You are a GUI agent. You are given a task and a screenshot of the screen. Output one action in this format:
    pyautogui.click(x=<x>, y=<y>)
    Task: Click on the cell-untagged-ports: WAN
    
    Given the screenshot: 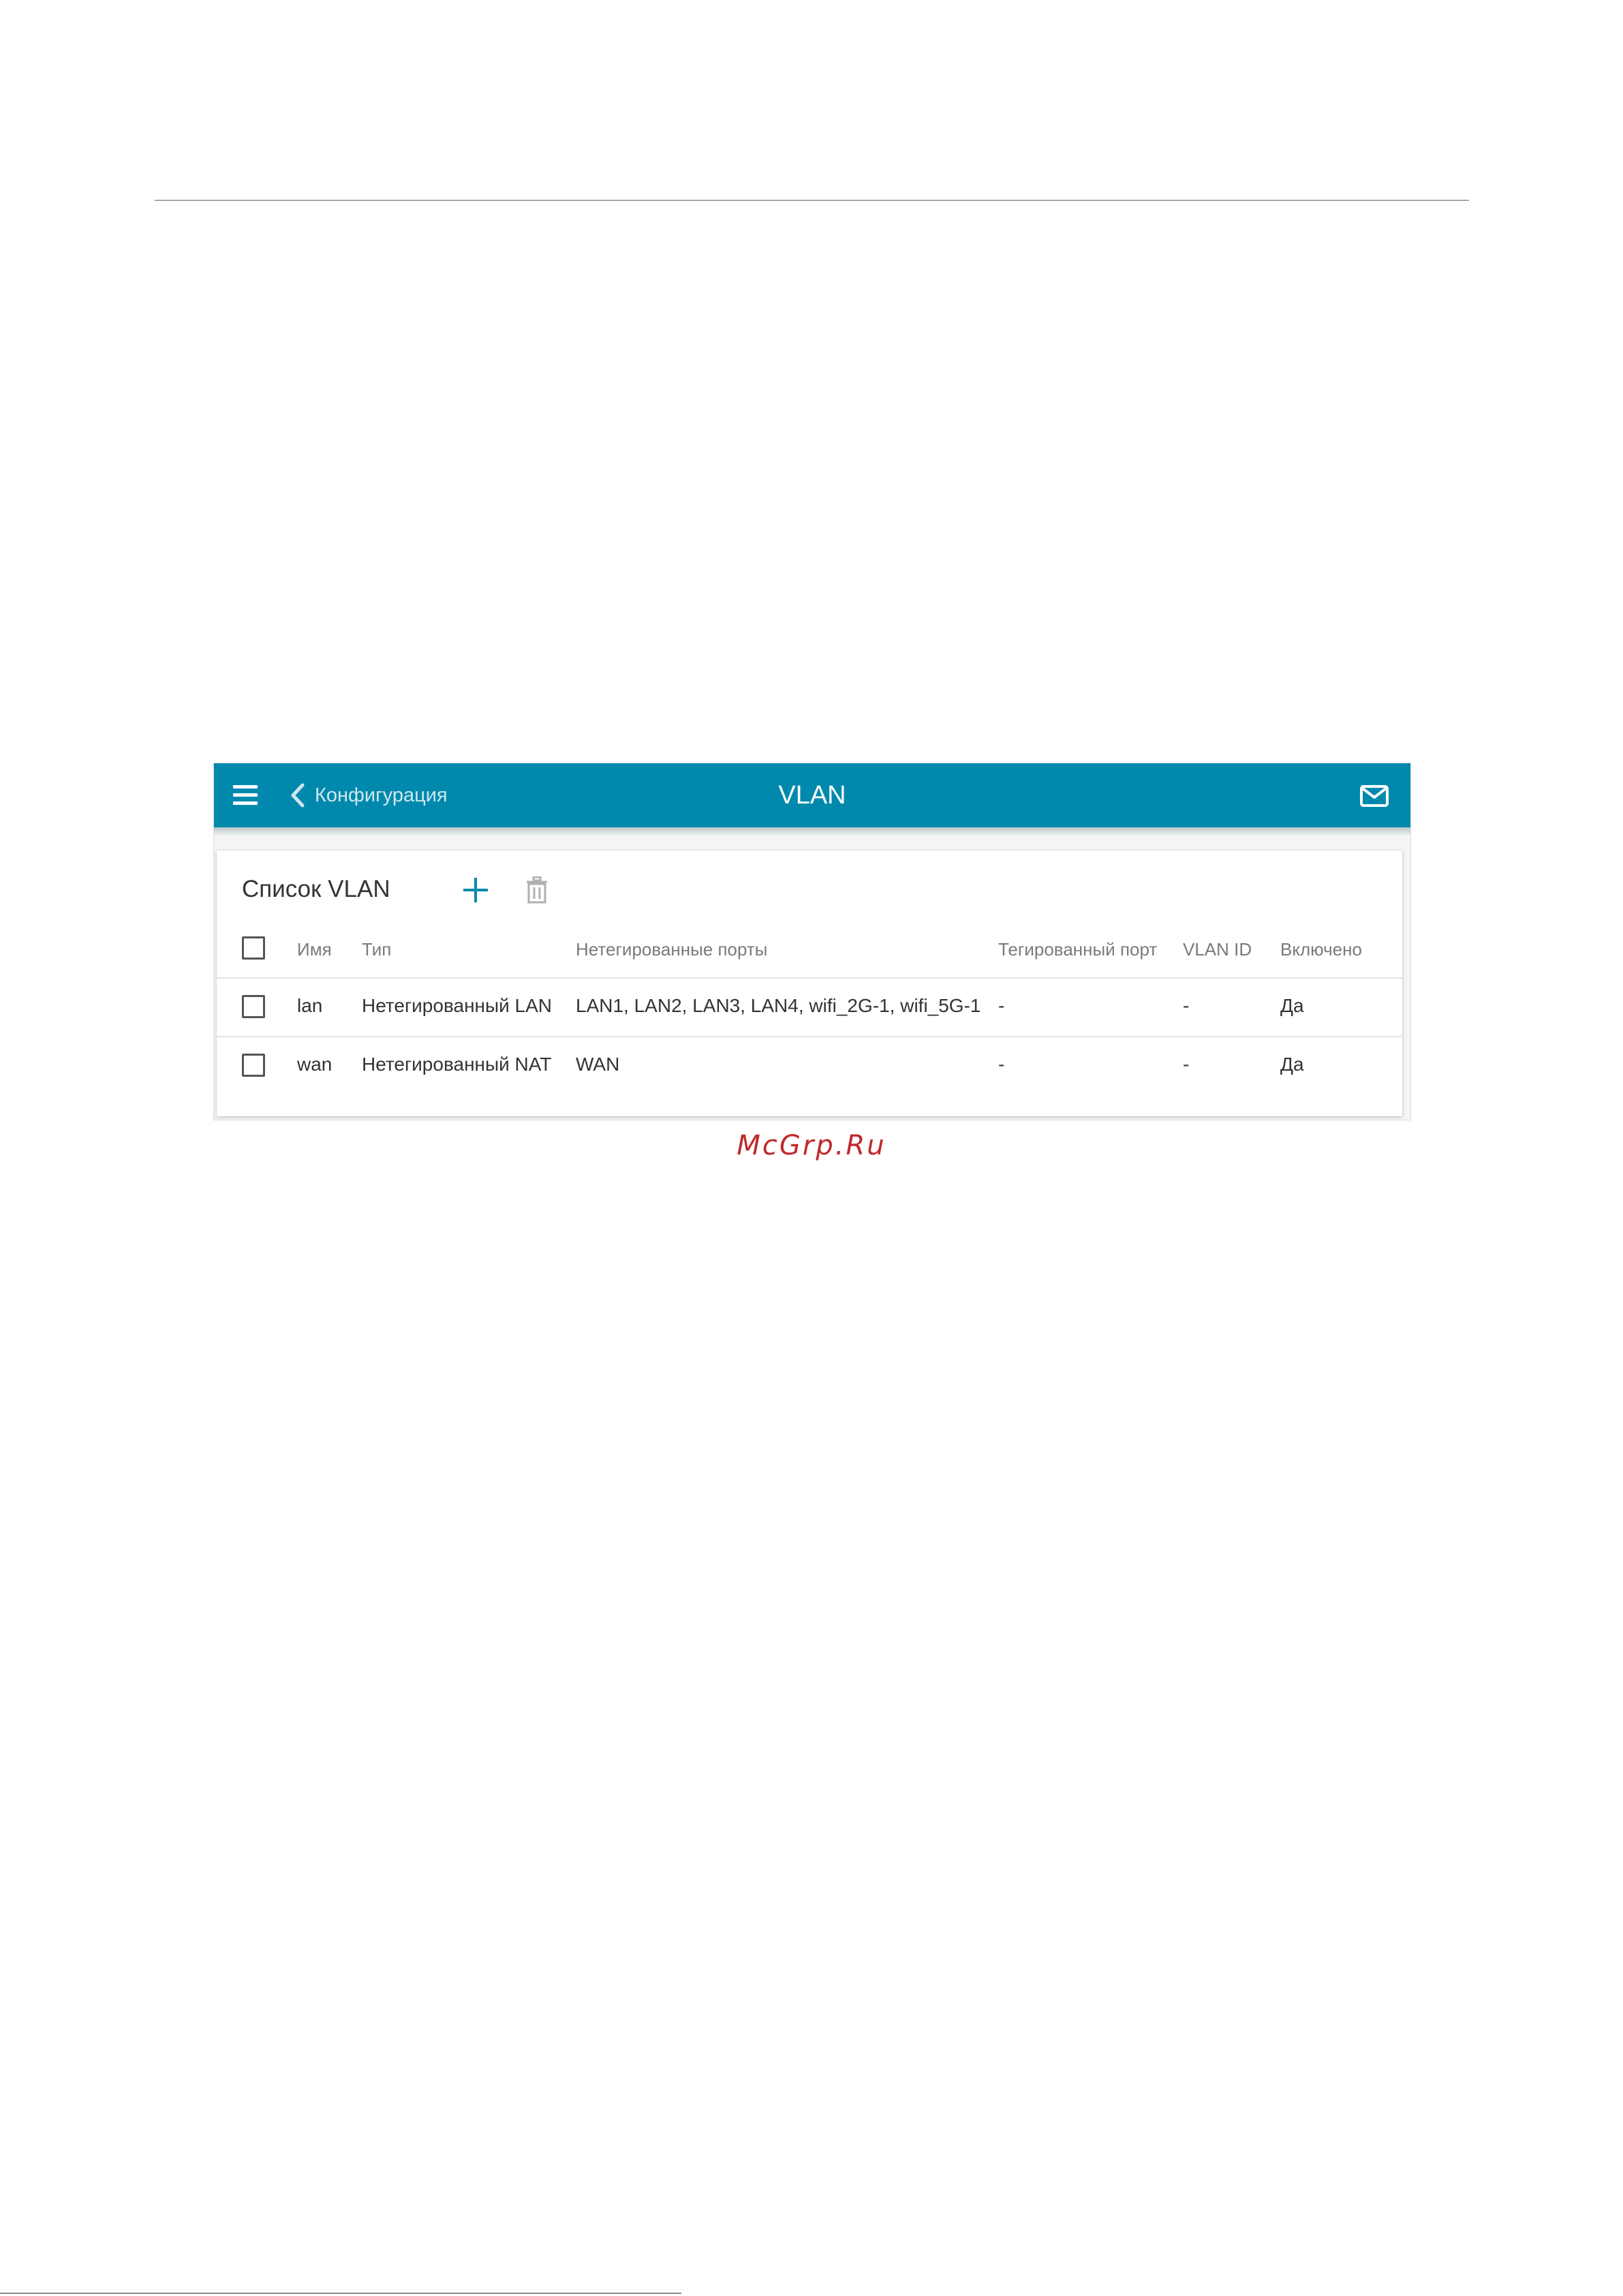 What is the action you would take?
    pyautogui.click(x=598, y=1065)
    